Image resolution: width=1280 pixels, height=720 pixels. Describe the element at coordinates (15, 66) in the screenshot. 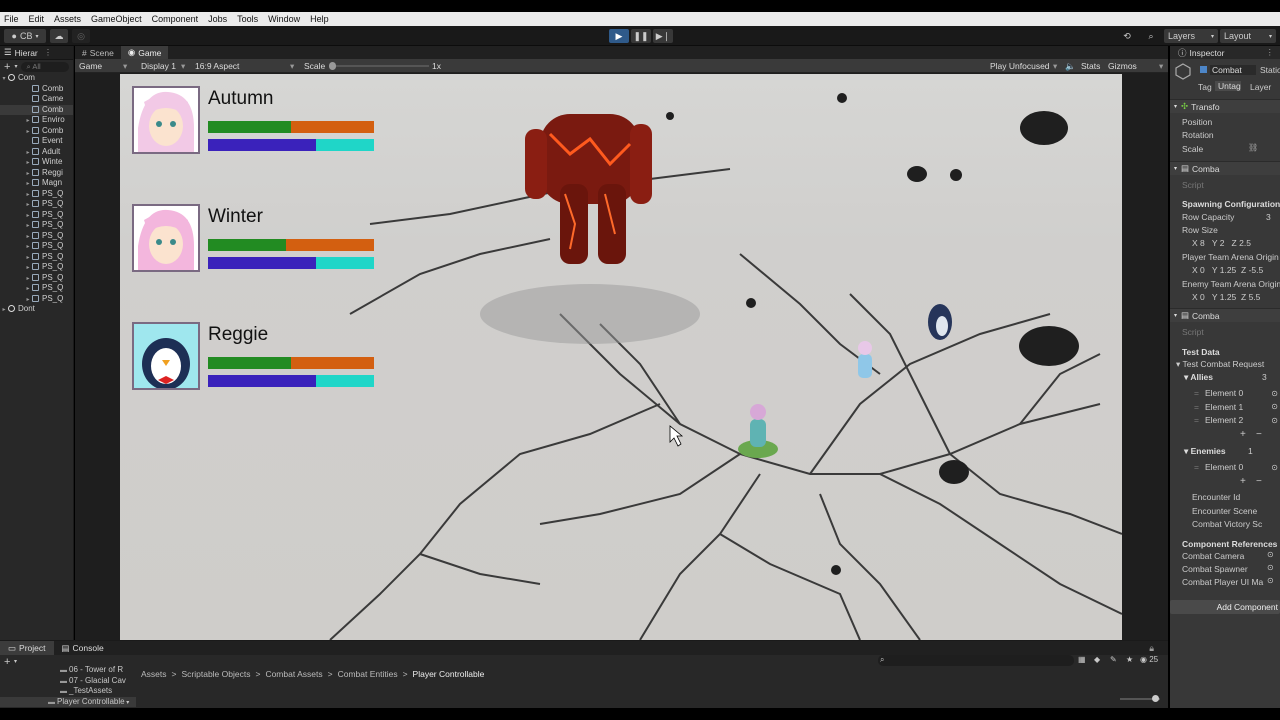

I see `chevron-down-icon: ▾` at that location.